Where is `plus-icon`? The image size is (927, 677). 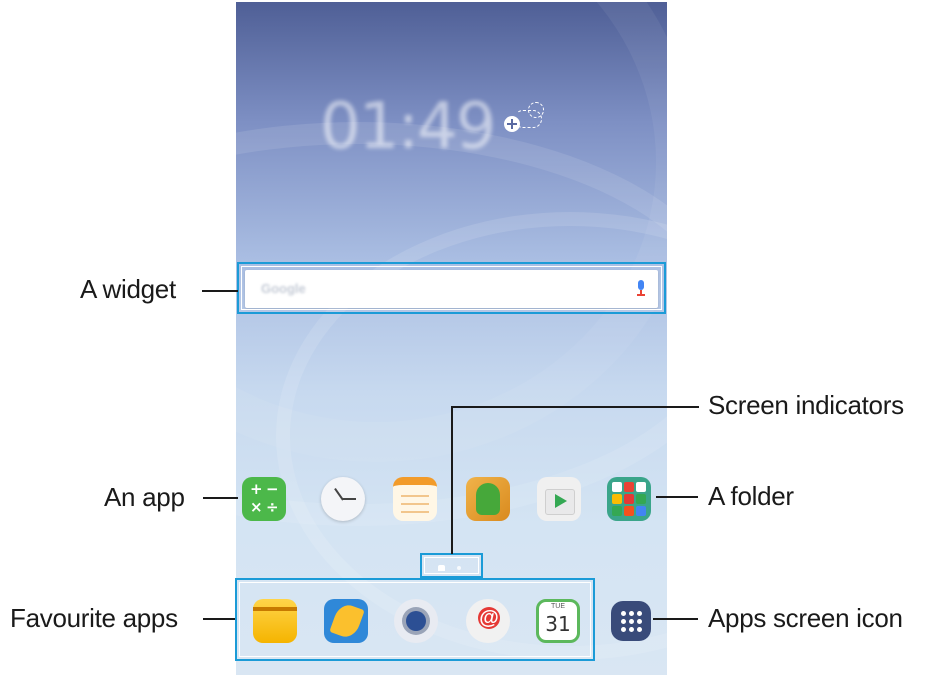
plus-icon is located at coordinates (512, 124).